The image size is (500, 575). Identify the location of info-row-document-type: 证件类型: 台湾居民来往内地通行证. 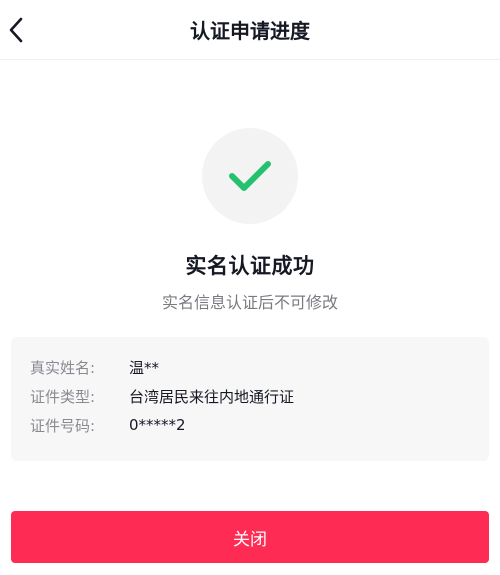
(162, 396).